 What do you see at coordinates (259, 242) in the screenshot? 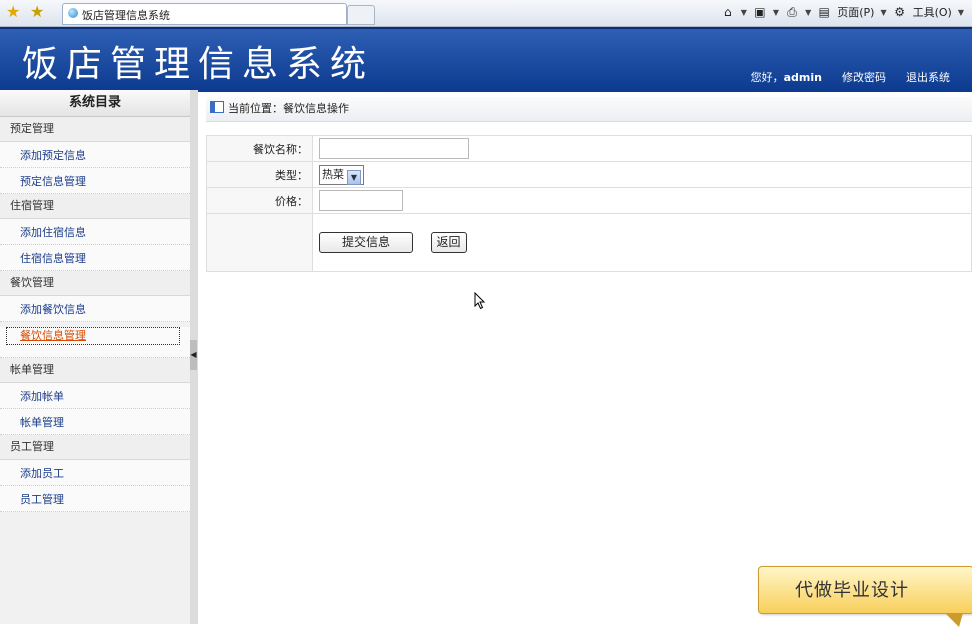
I see `button-row-label` at bounding box center [259, 242].